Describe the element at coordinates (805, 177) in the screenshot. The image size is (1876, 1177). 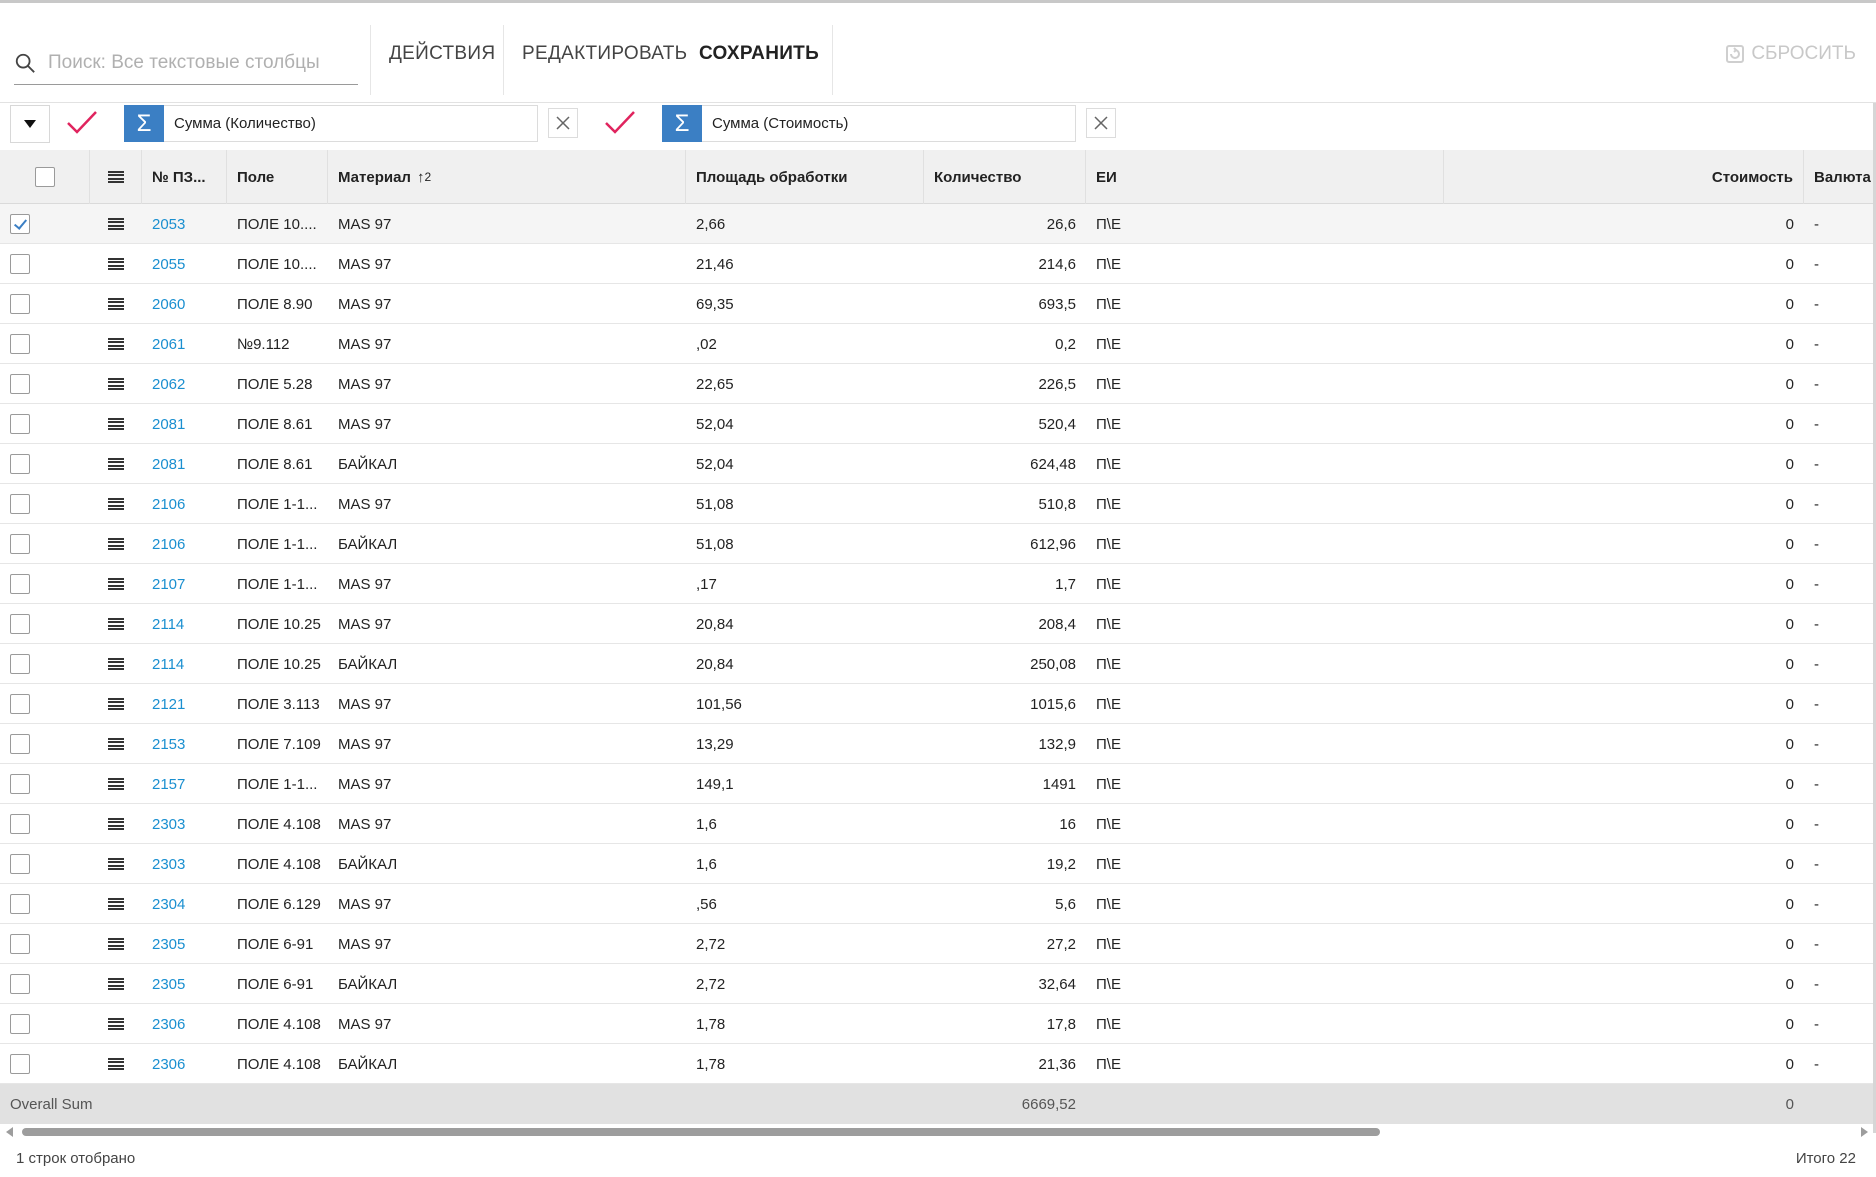
I see `col-header-area: Площадь обработки` at that location.